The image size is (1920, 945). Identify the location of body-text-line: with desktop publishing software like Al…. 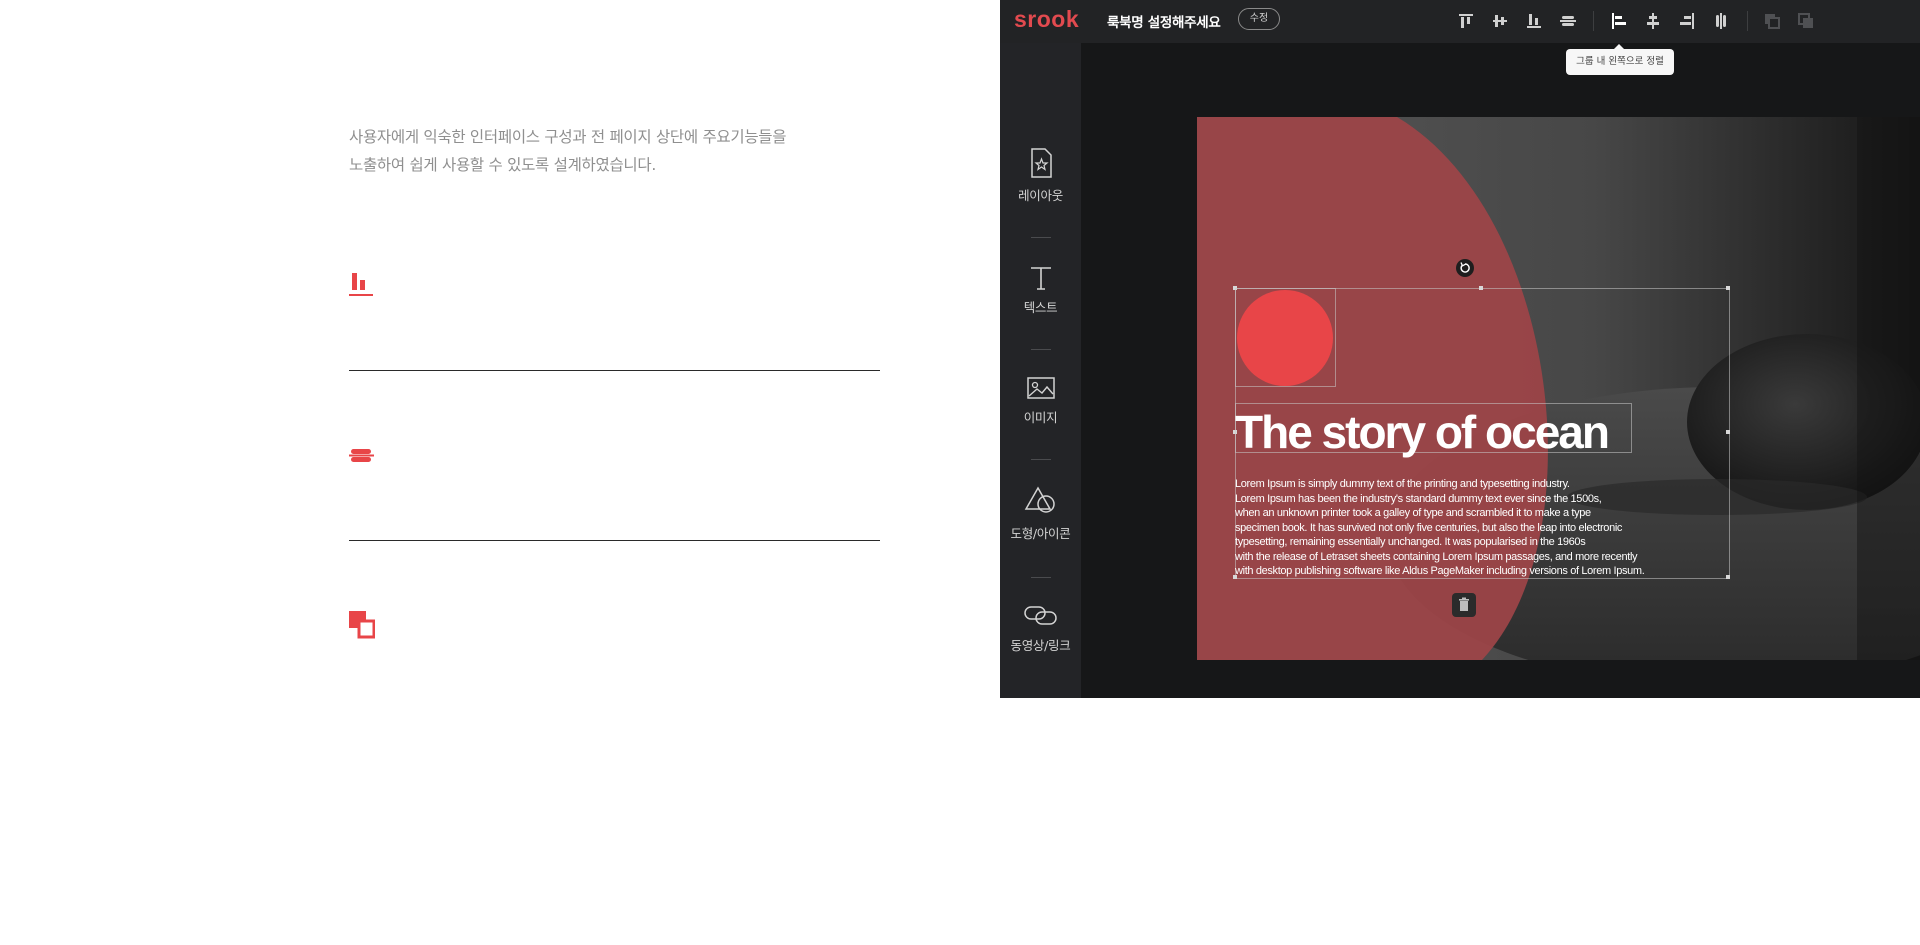
(1440, 571).